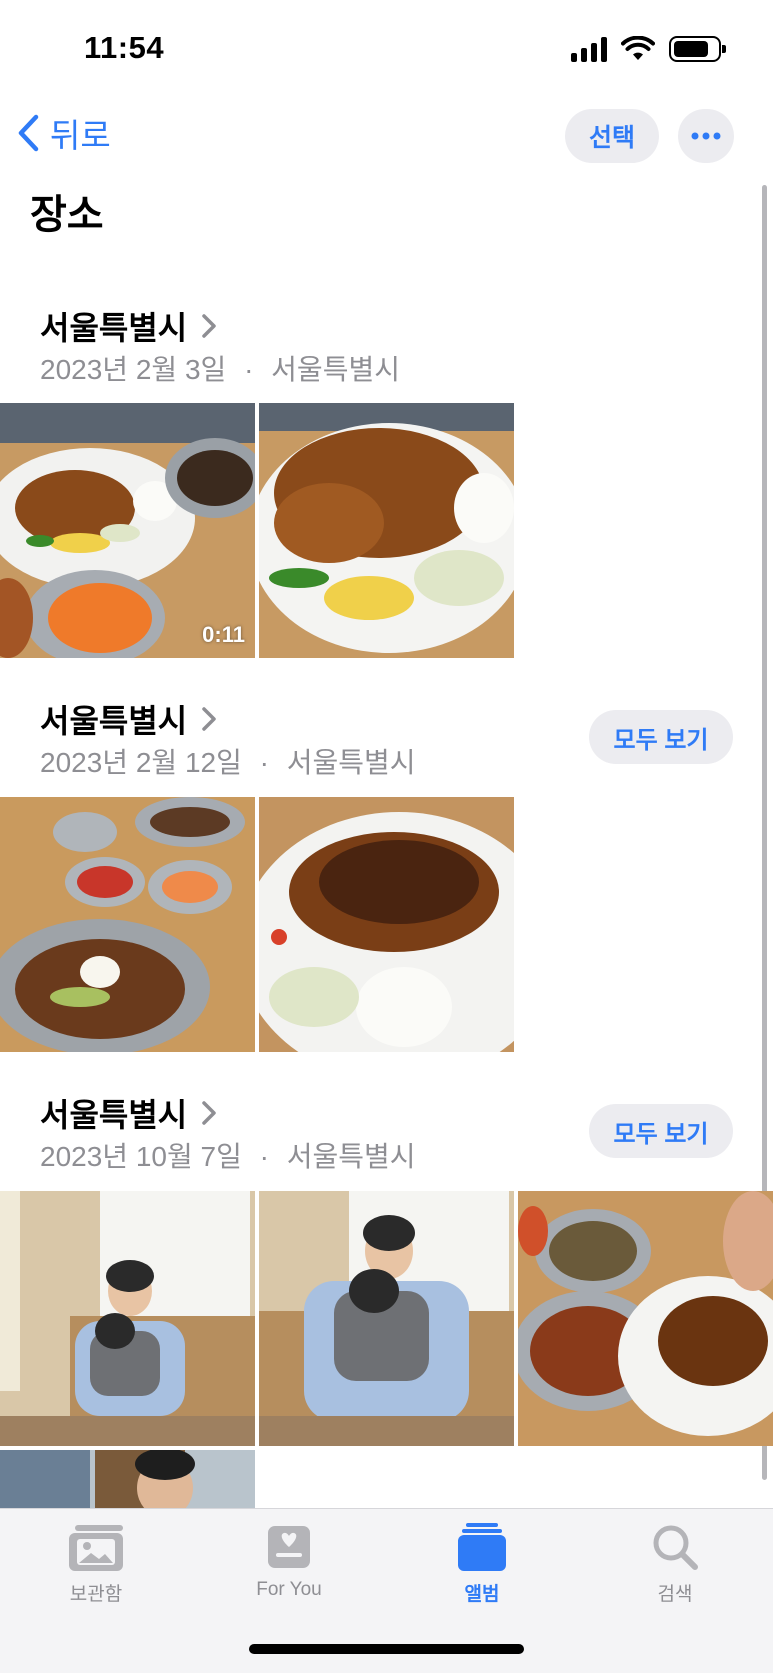  I want to click on tab-library: 보관함, so click(96, 1564).